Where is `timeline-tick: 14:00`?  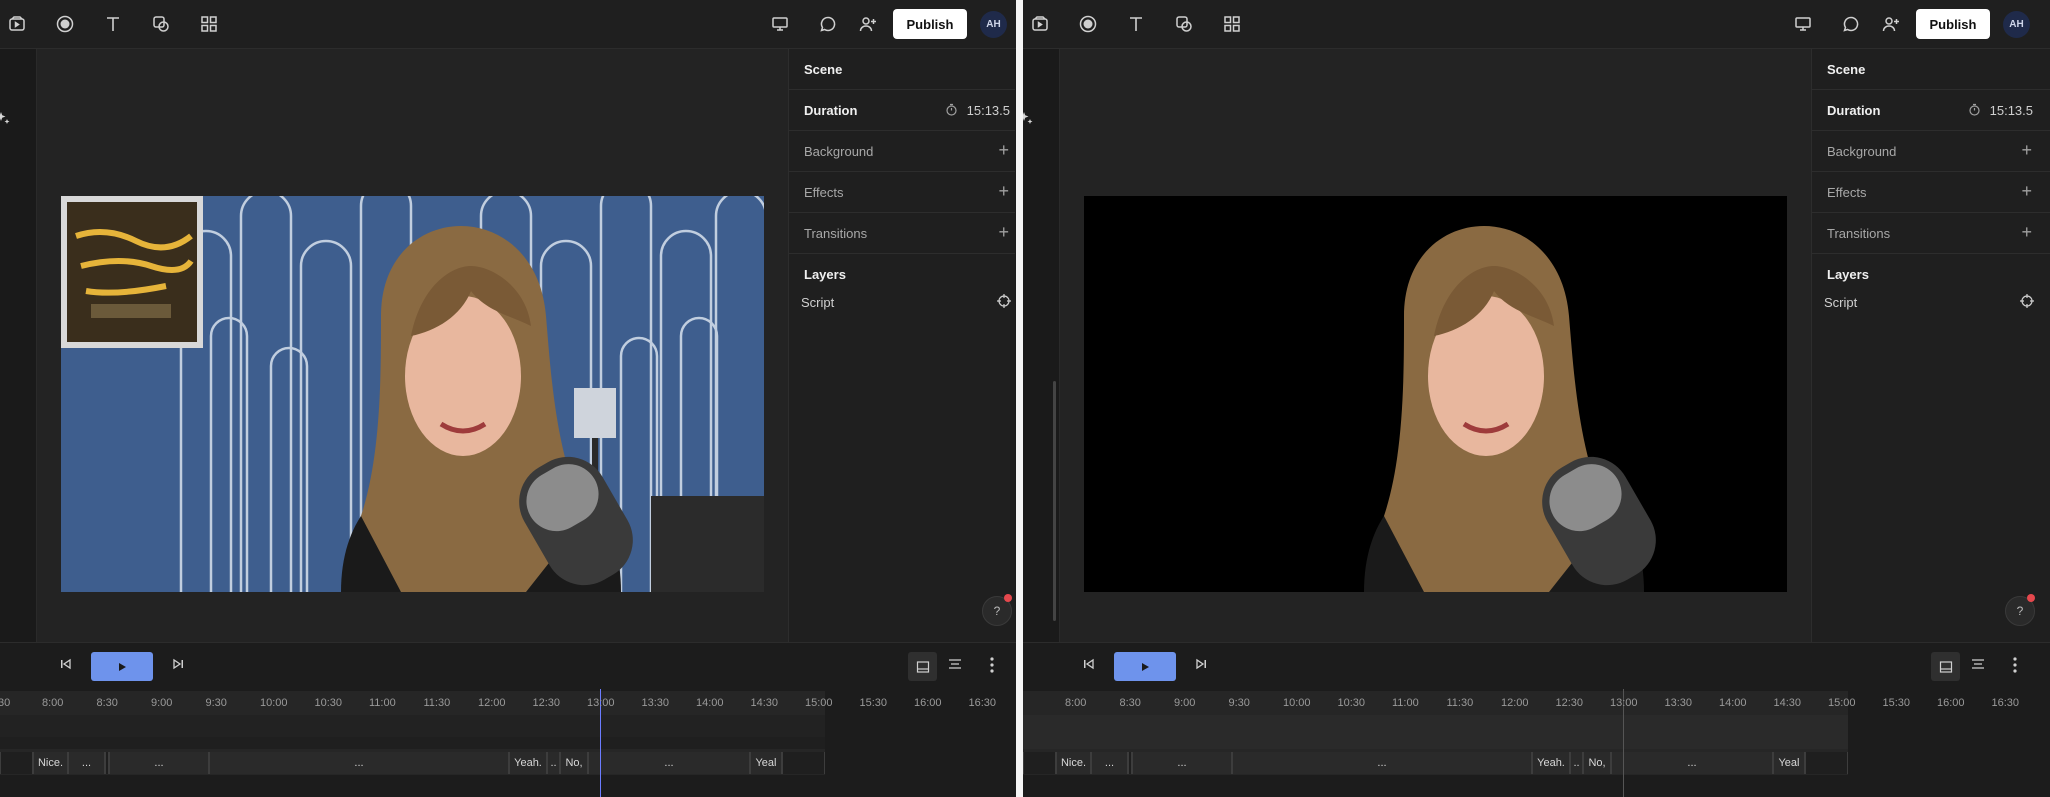
timeline-tick: 14:00 is located at coordinates (710, 703).